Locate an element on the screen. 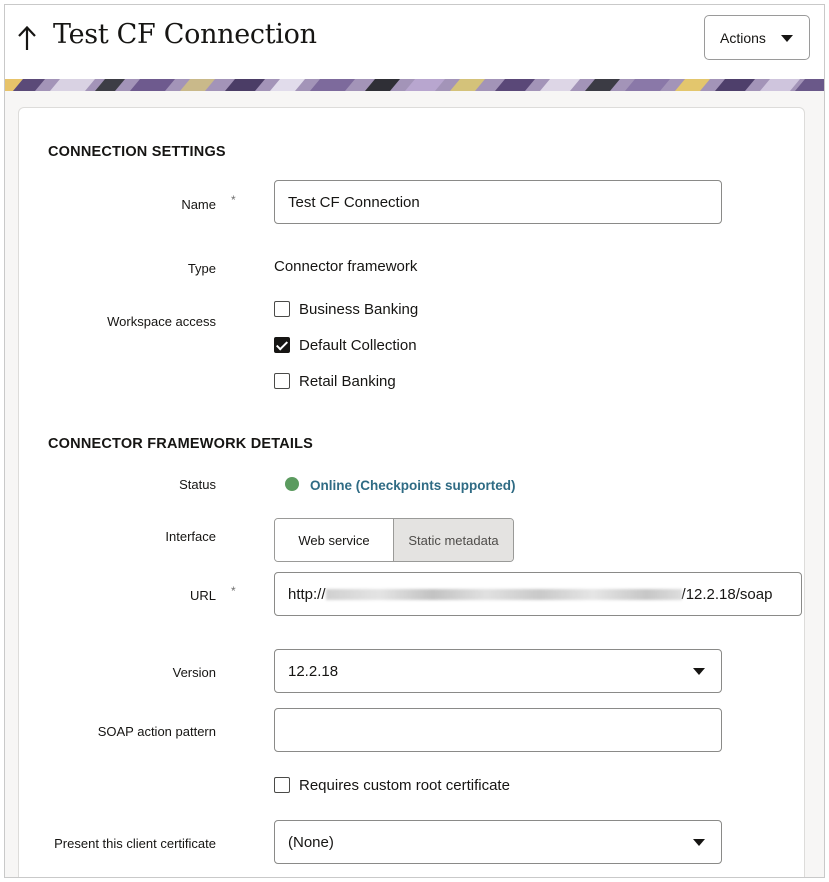  status-online-dot-icon is located at coordinates (292, 484).